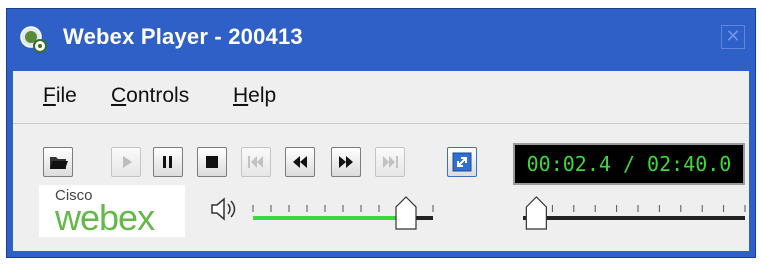 Image resolution: width=762 pixels, height=264 pixels. I want to click on menu-help-label: elp, so click(262, 95).